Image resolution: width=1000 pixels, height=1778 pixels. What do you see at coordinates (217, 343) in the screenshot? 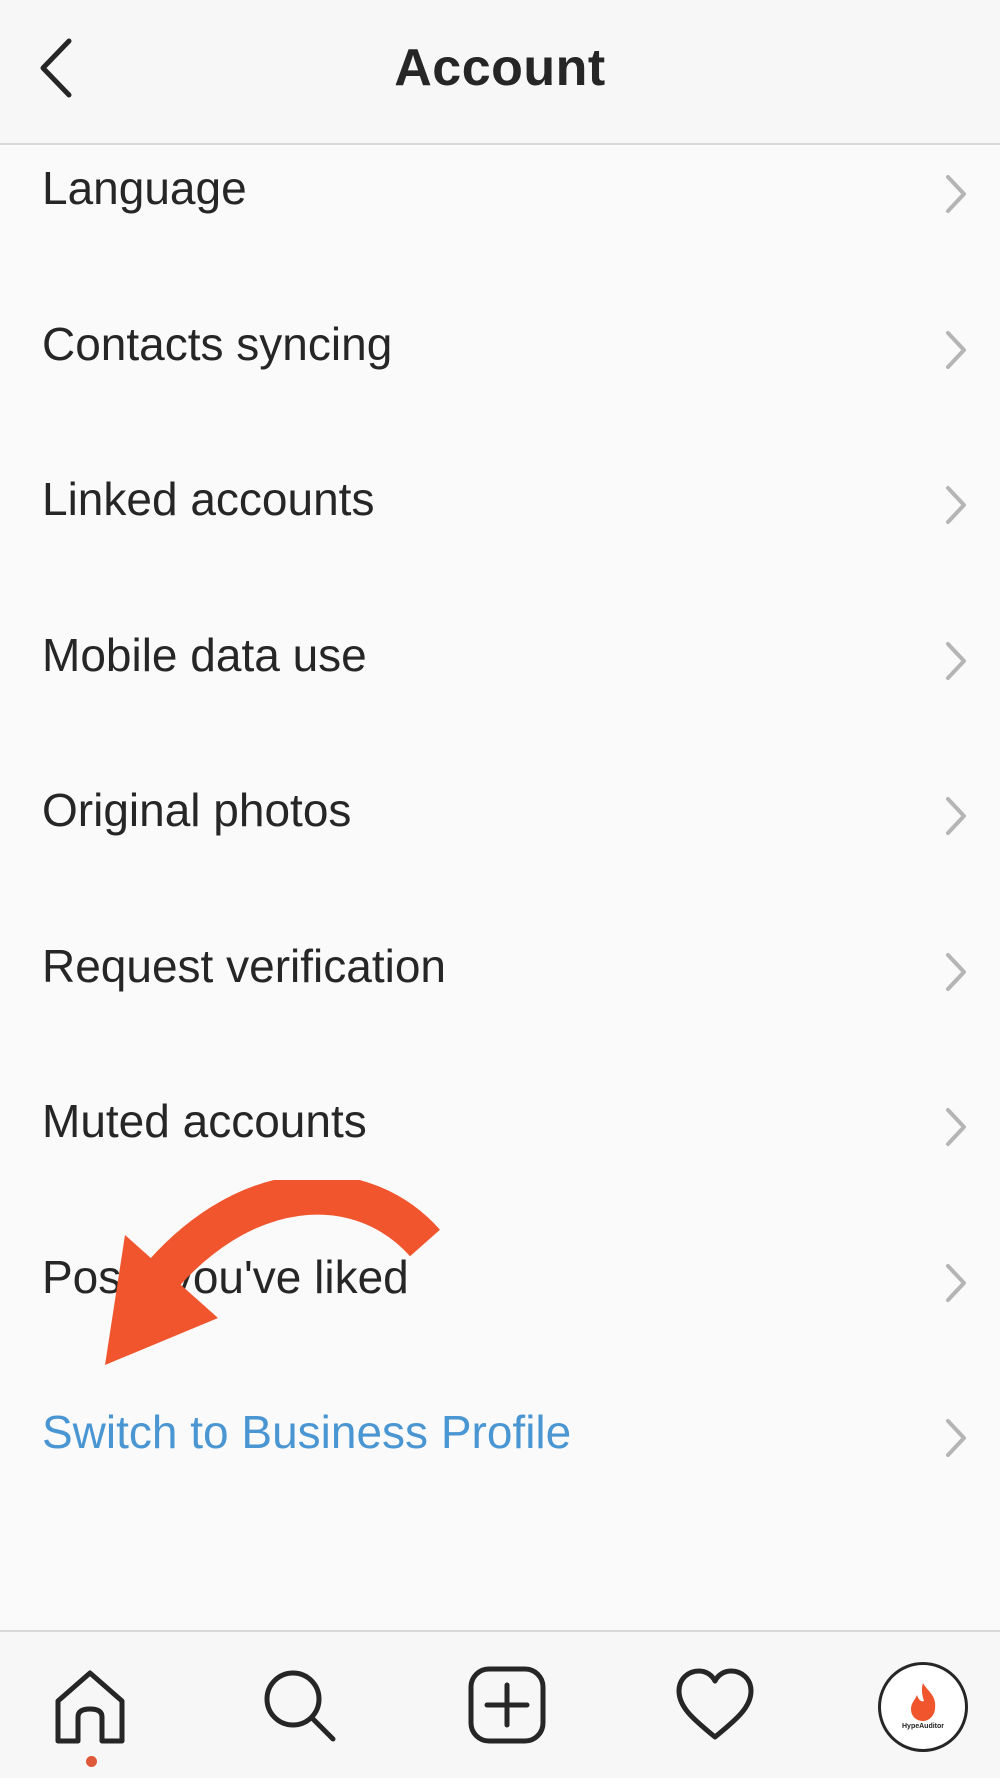
I see `menu-item-label: Contacts syncing` at bounding box center [217, 343].